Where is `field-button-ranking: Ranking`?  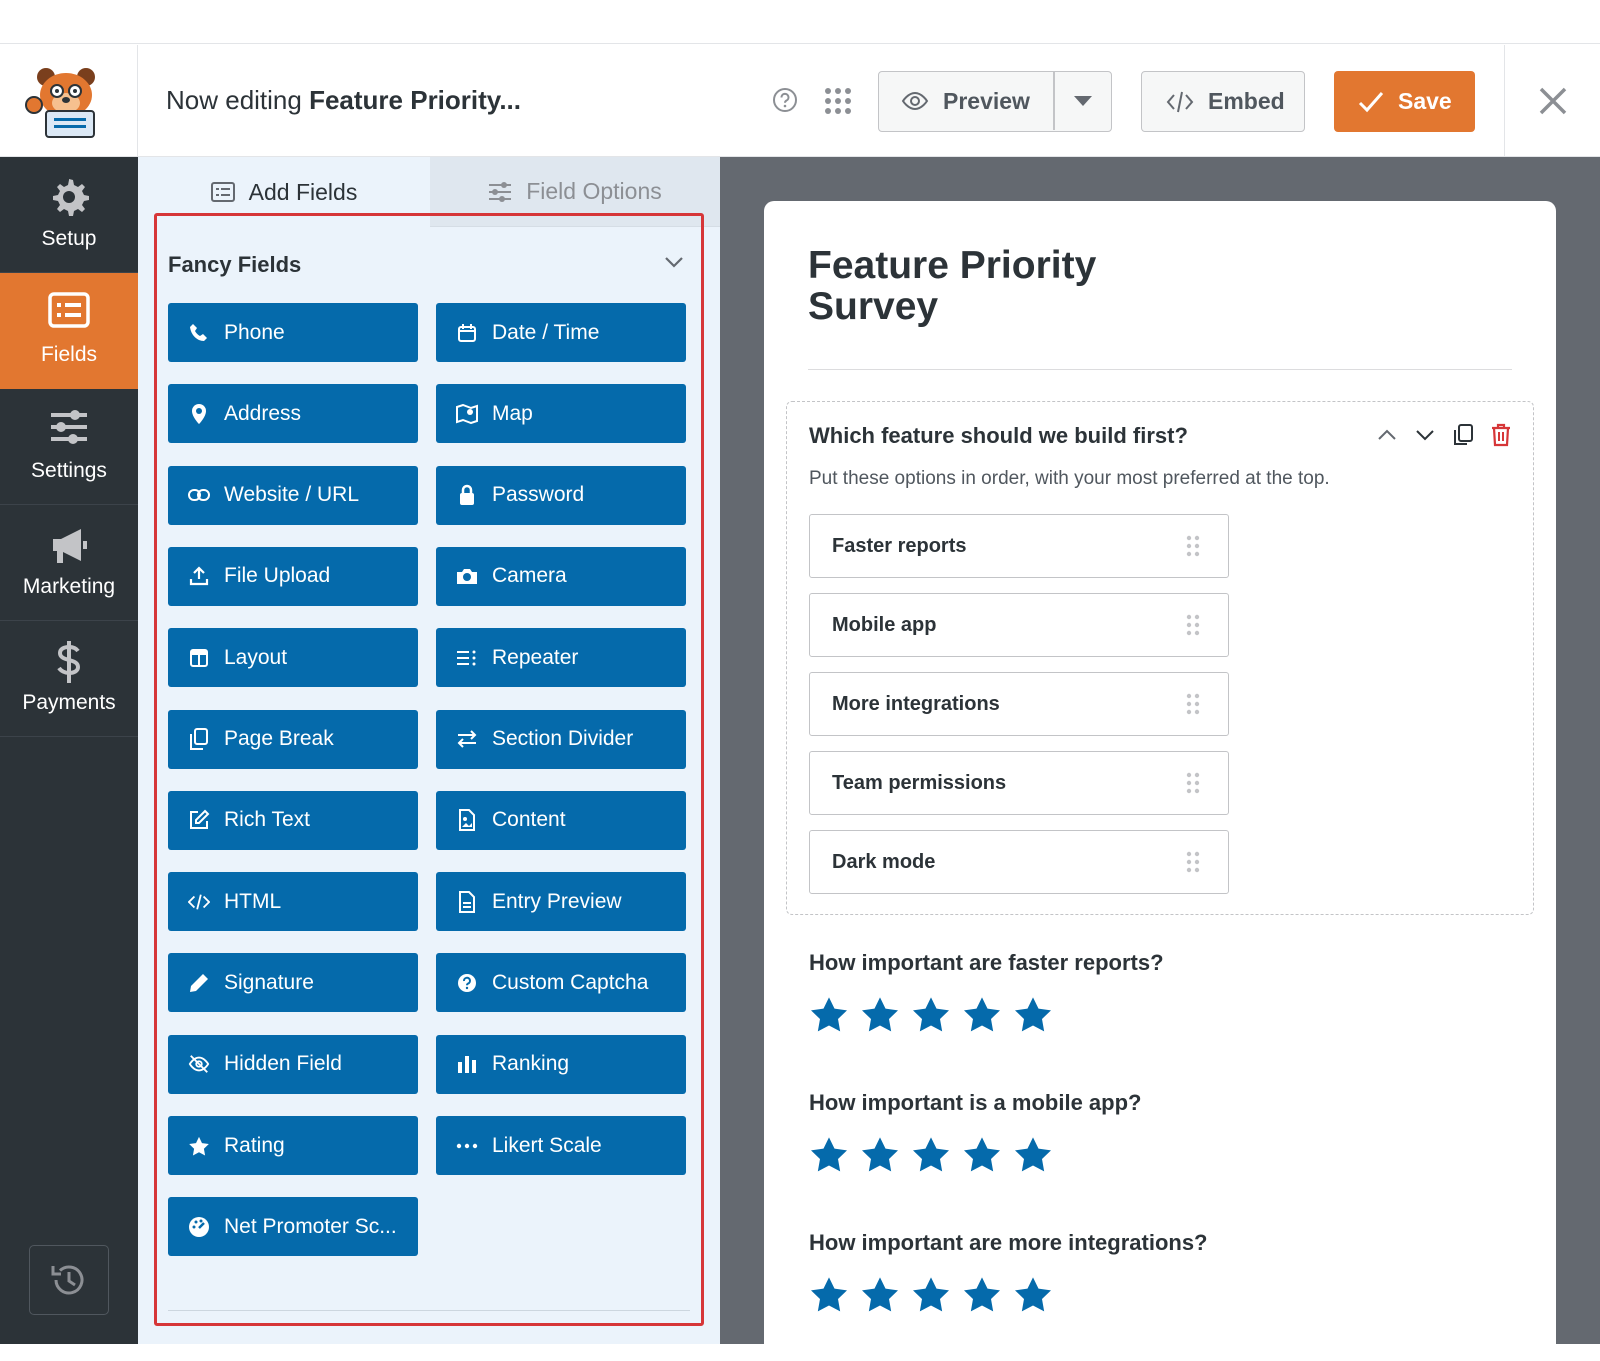
field-button-ranking: Ranking is located at coordinates (561, 1064).